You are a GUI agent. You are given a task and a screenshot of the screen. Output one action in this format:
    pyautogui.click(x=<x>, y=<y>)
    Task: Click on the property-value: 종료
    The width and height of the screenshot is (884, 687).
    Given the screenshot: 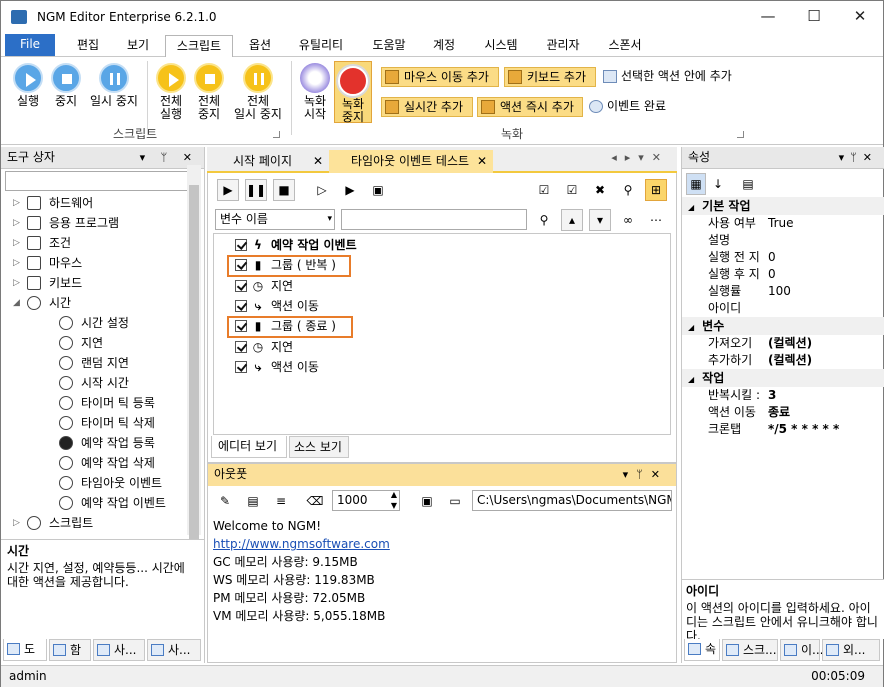 What is the action you would take?
    pyautogui.click(x=779, y=412)
    